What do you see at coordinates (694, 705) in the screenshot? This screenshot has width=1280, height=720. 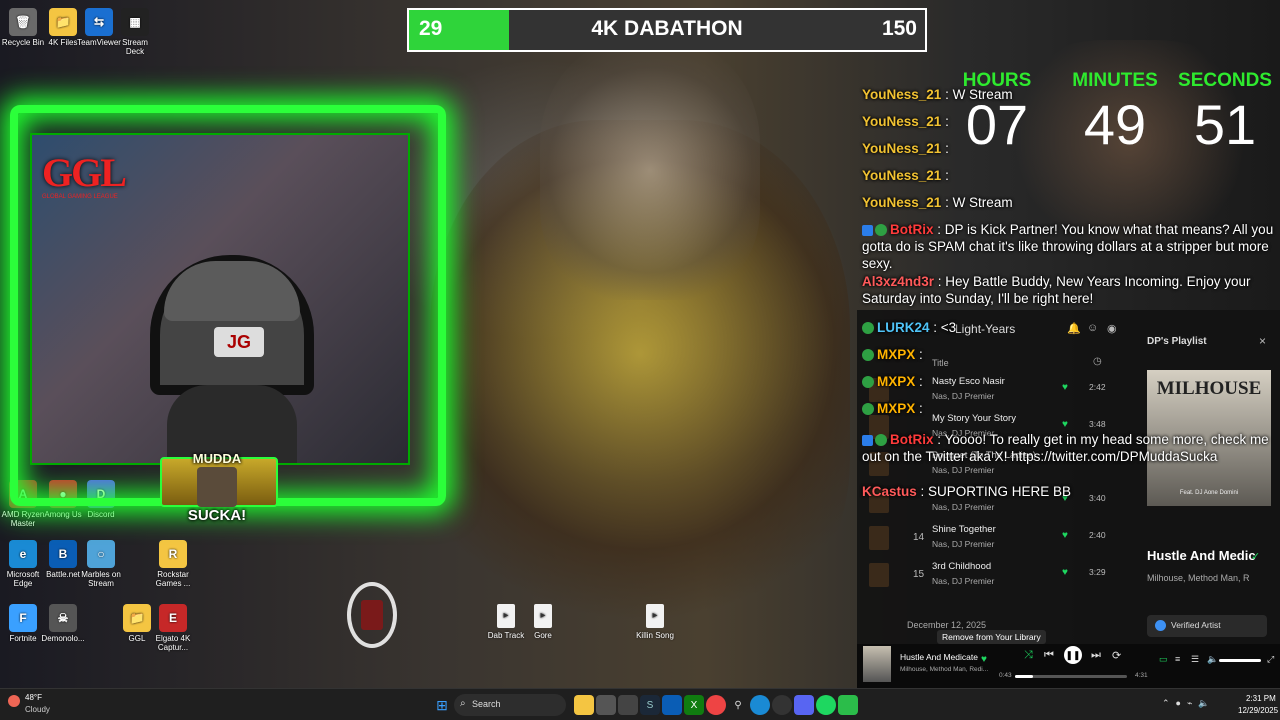 I see `taskbar-xbox-icon: X` at bounding box center [694, 705].